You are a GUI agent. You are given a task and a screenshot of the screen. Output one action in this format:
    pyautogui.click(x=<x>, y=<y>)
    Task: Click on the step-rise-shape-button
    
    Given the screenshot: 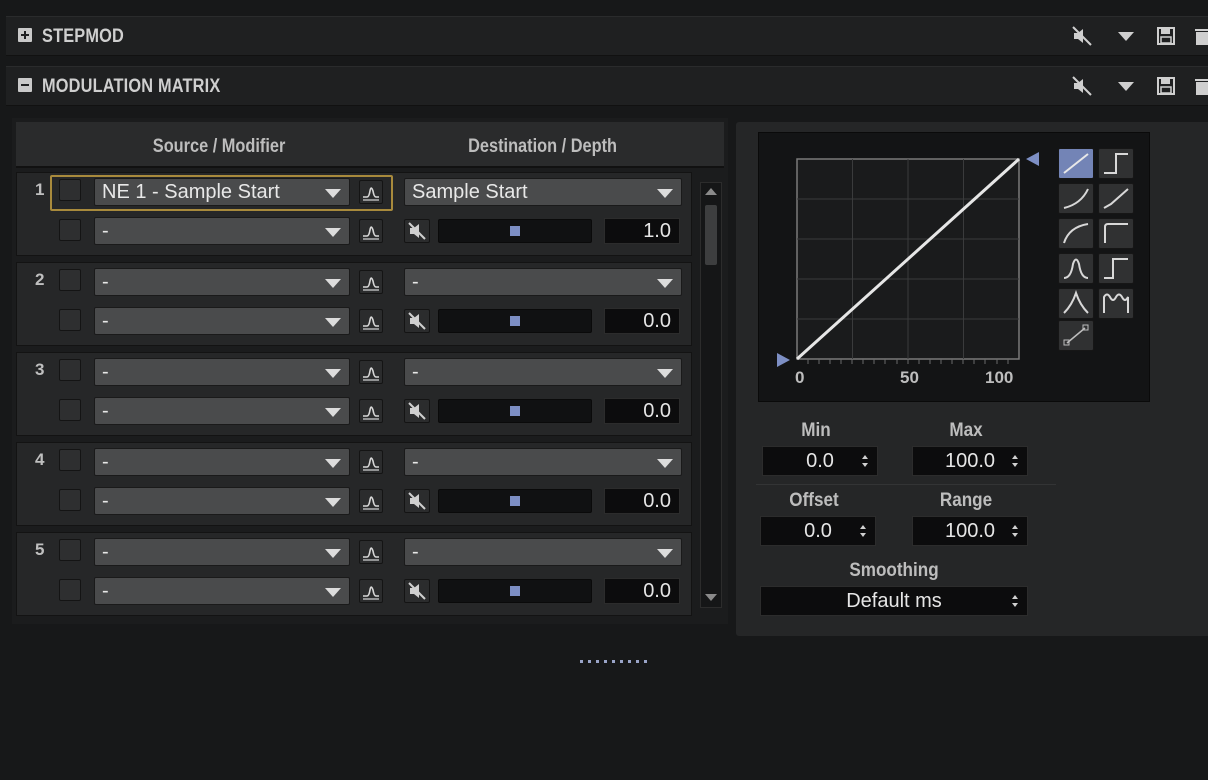 What is the action you would take?
    pyautogui.click(x=1116, y=268)
    